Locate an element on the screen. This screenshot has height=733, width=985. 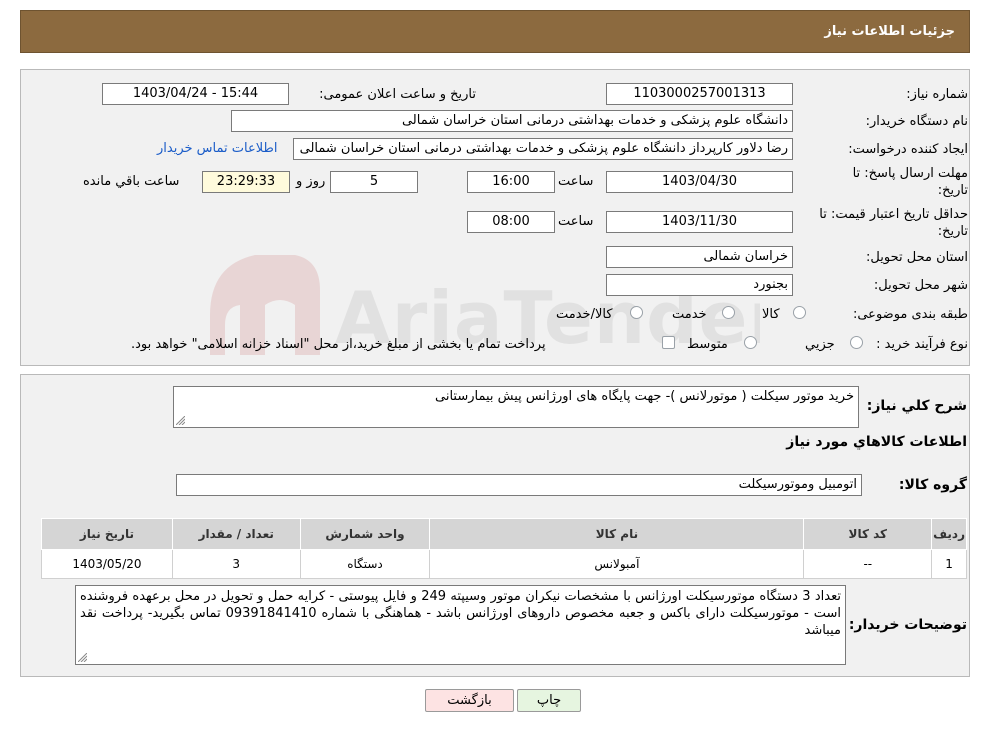
remaining-days-field: 5 is located at coordinates (374, 182).